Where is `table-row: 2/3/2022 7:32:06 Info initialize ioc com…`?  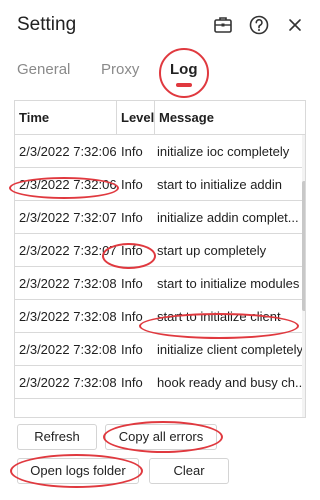
table-row: 2/3/2022 7:32:06 Info initialize ioc com… is located at coordinates (159, 151).